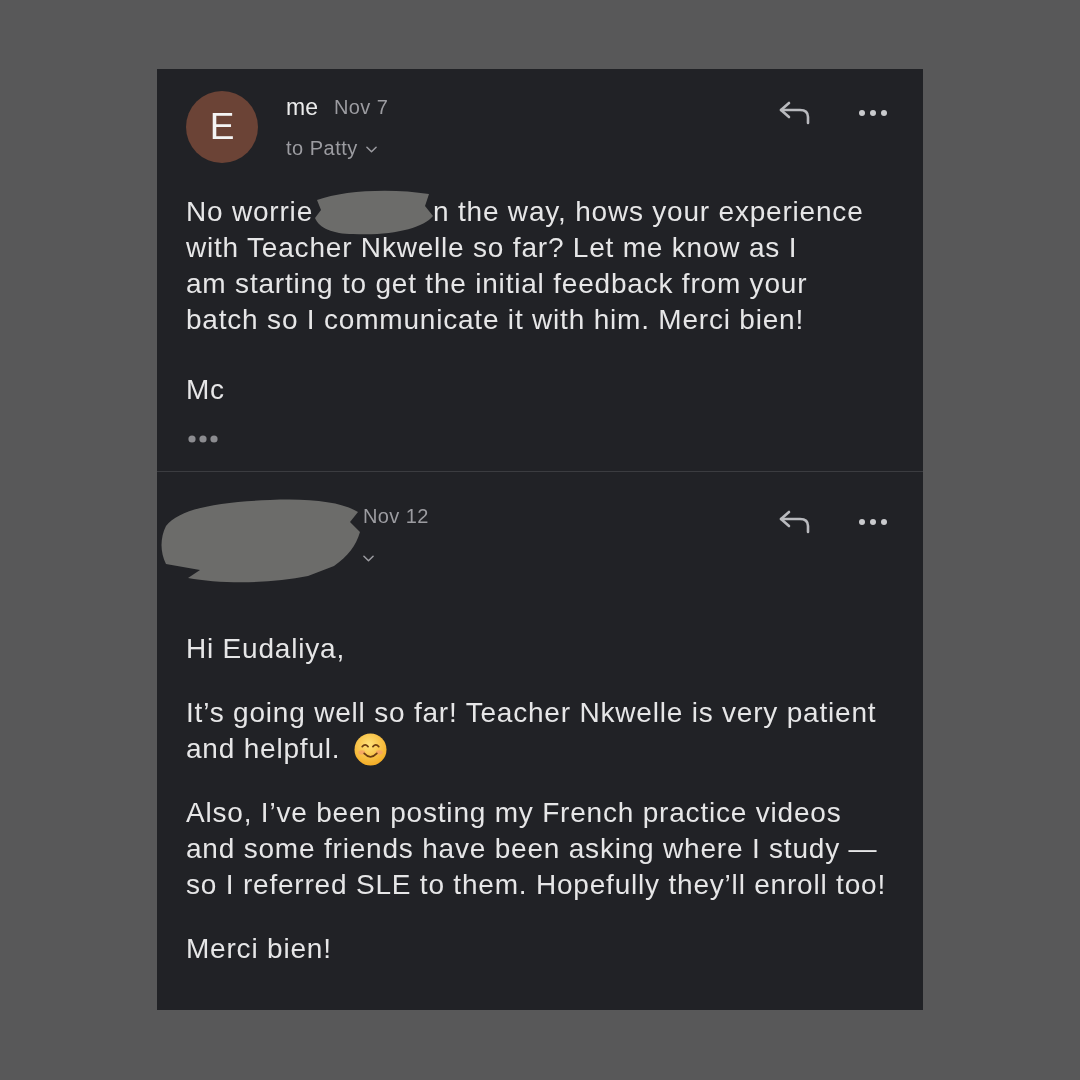 This screenshot has width=1080, height=1080. I want to click on message-date: Nov 7, so click(361, 107).